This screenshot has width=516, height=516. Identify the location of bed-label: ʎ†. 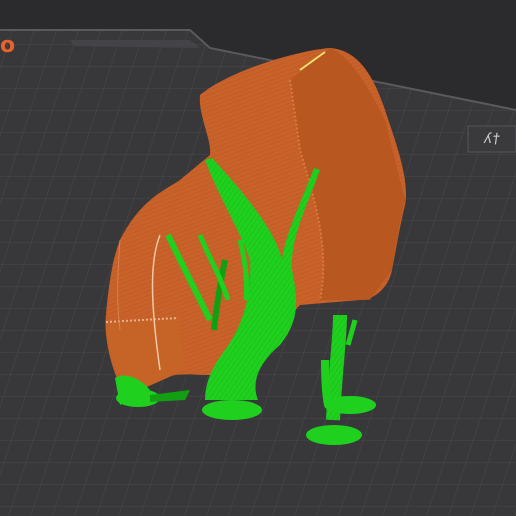
(492, 139).